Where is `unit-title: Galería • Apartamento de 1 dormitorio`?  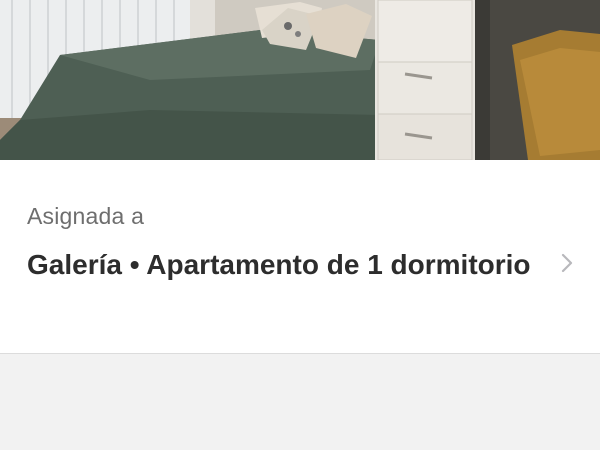 unit-title: Galería • Apartamento de 1 dormitorio is located at coordinates (279, 264).